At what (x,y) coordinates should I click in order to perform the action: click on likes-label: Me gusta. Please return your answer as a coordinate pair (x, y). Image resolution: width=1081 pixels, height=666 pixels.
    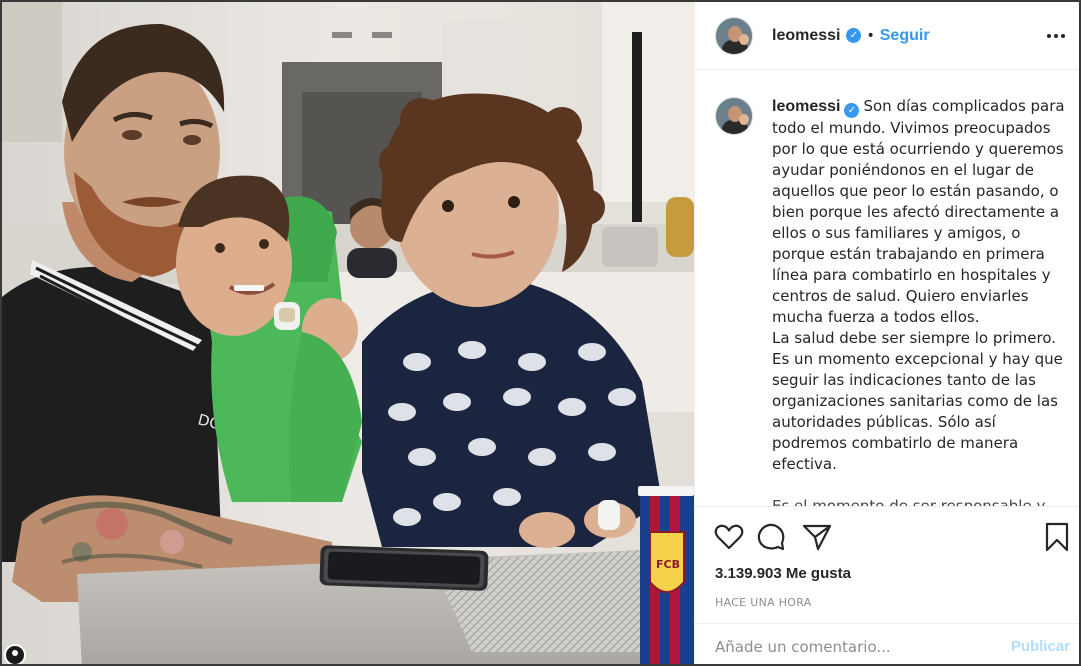
    Looking at the image, I should click on (818, 573).